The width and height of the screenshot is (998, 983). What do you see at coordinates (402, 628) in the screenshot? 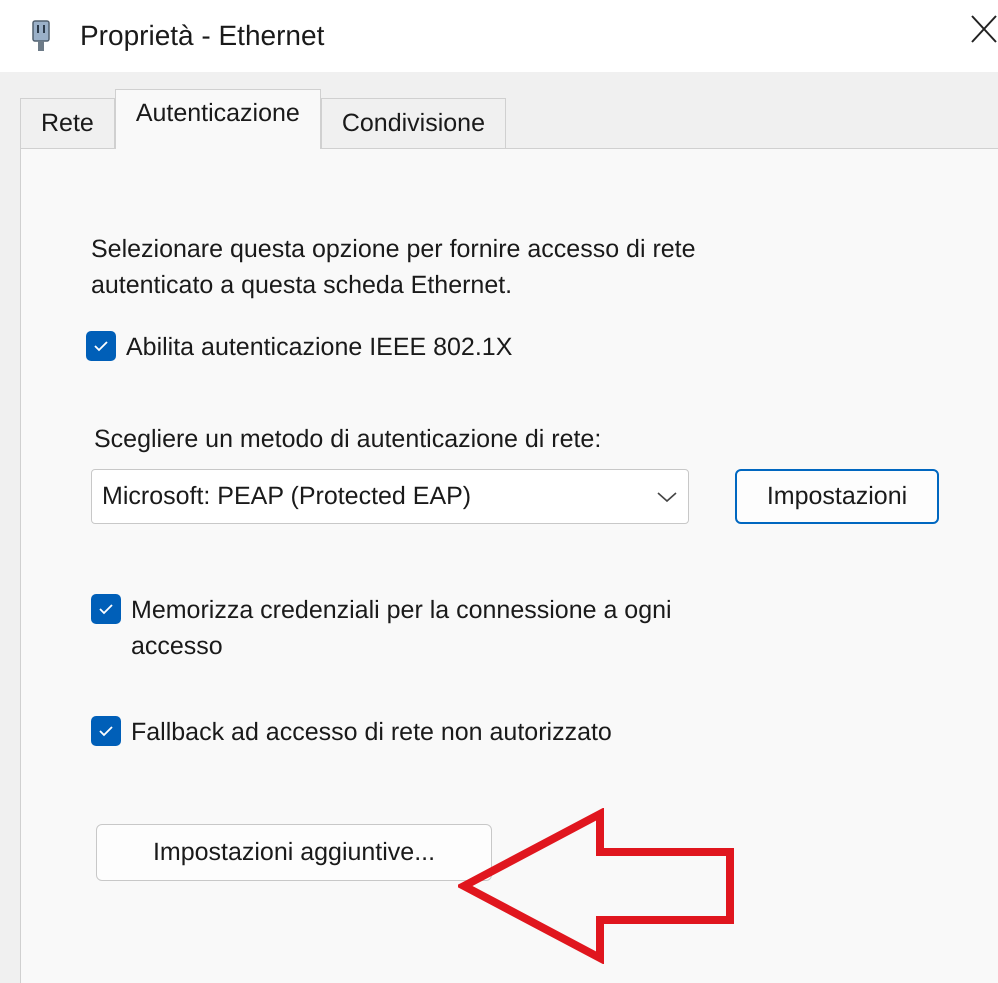
I see `checkbox-label: Memorizza credenziali per la connessione a ogni accesso` at bounding box center [402, 628].